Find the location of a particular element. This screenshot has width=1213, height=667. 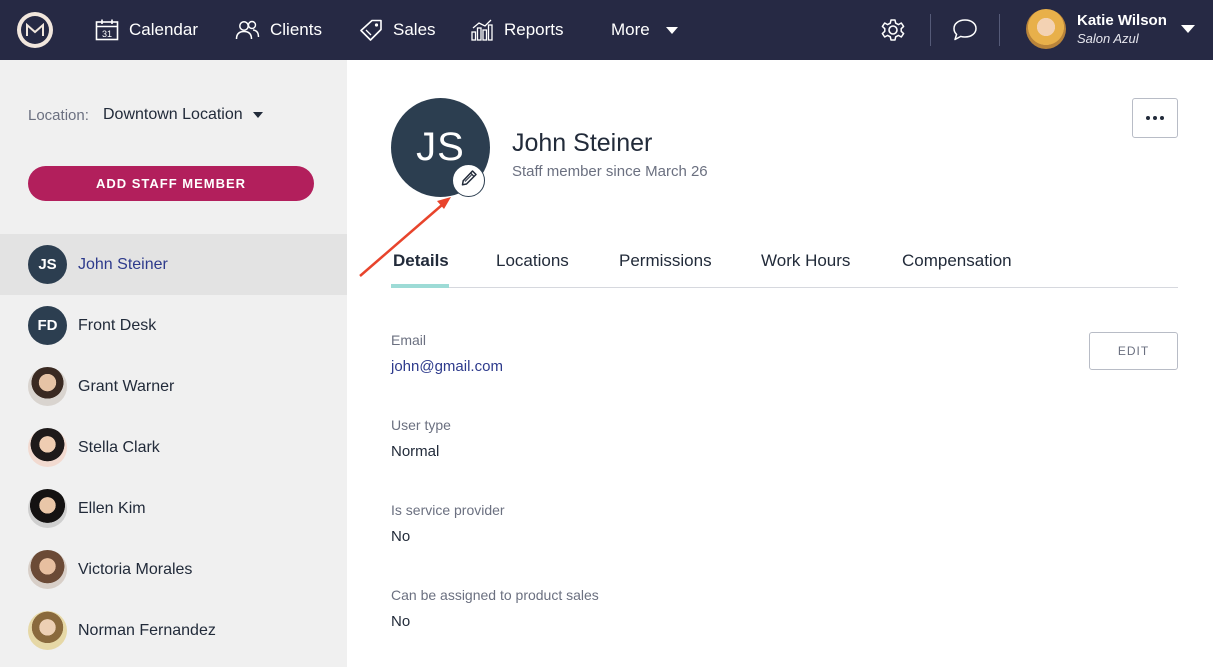

tab-work-hours: Work Hours is located at coordinates (805, 261).